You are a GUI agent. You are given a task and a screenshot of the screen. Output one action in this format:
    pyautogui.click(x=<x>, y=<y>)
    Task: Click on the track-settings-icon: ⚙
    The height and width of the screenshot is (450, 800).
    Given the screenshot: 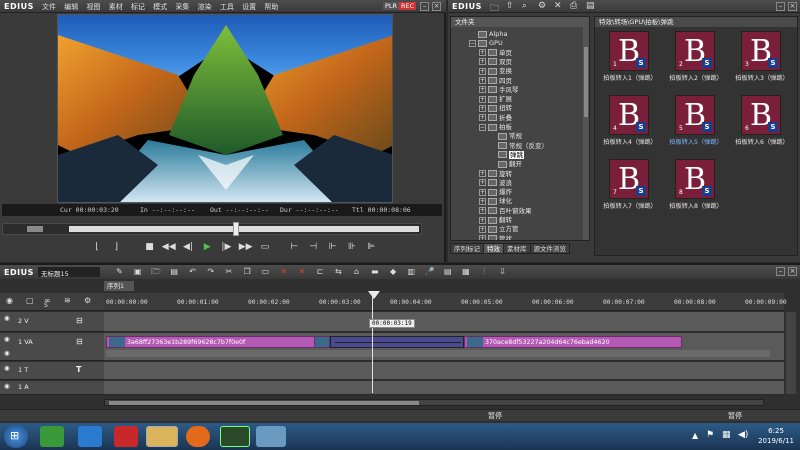 What is the action you would take?
    pyautogui.click(x=87, y=300)
    